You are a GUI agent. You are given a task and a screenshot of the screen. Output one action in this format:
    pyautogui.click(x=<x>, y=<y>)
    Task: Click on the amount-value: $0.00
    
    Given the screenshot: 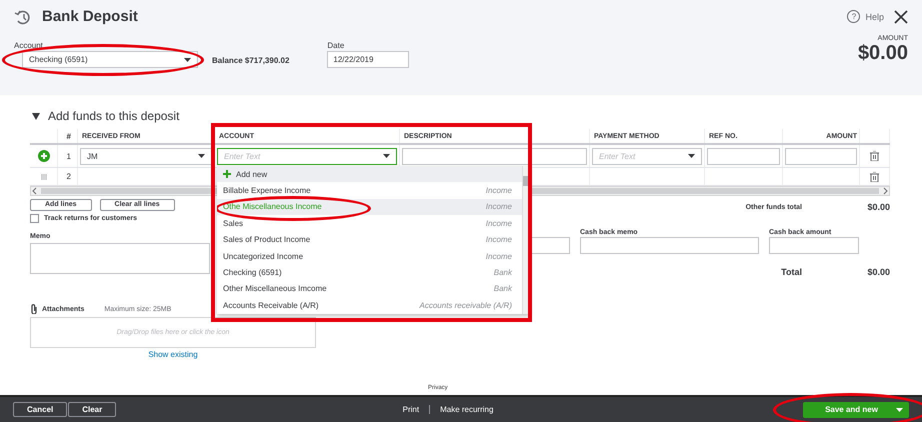 What is the action you would take?
    pyautogui.click(x=883, y=53)
    